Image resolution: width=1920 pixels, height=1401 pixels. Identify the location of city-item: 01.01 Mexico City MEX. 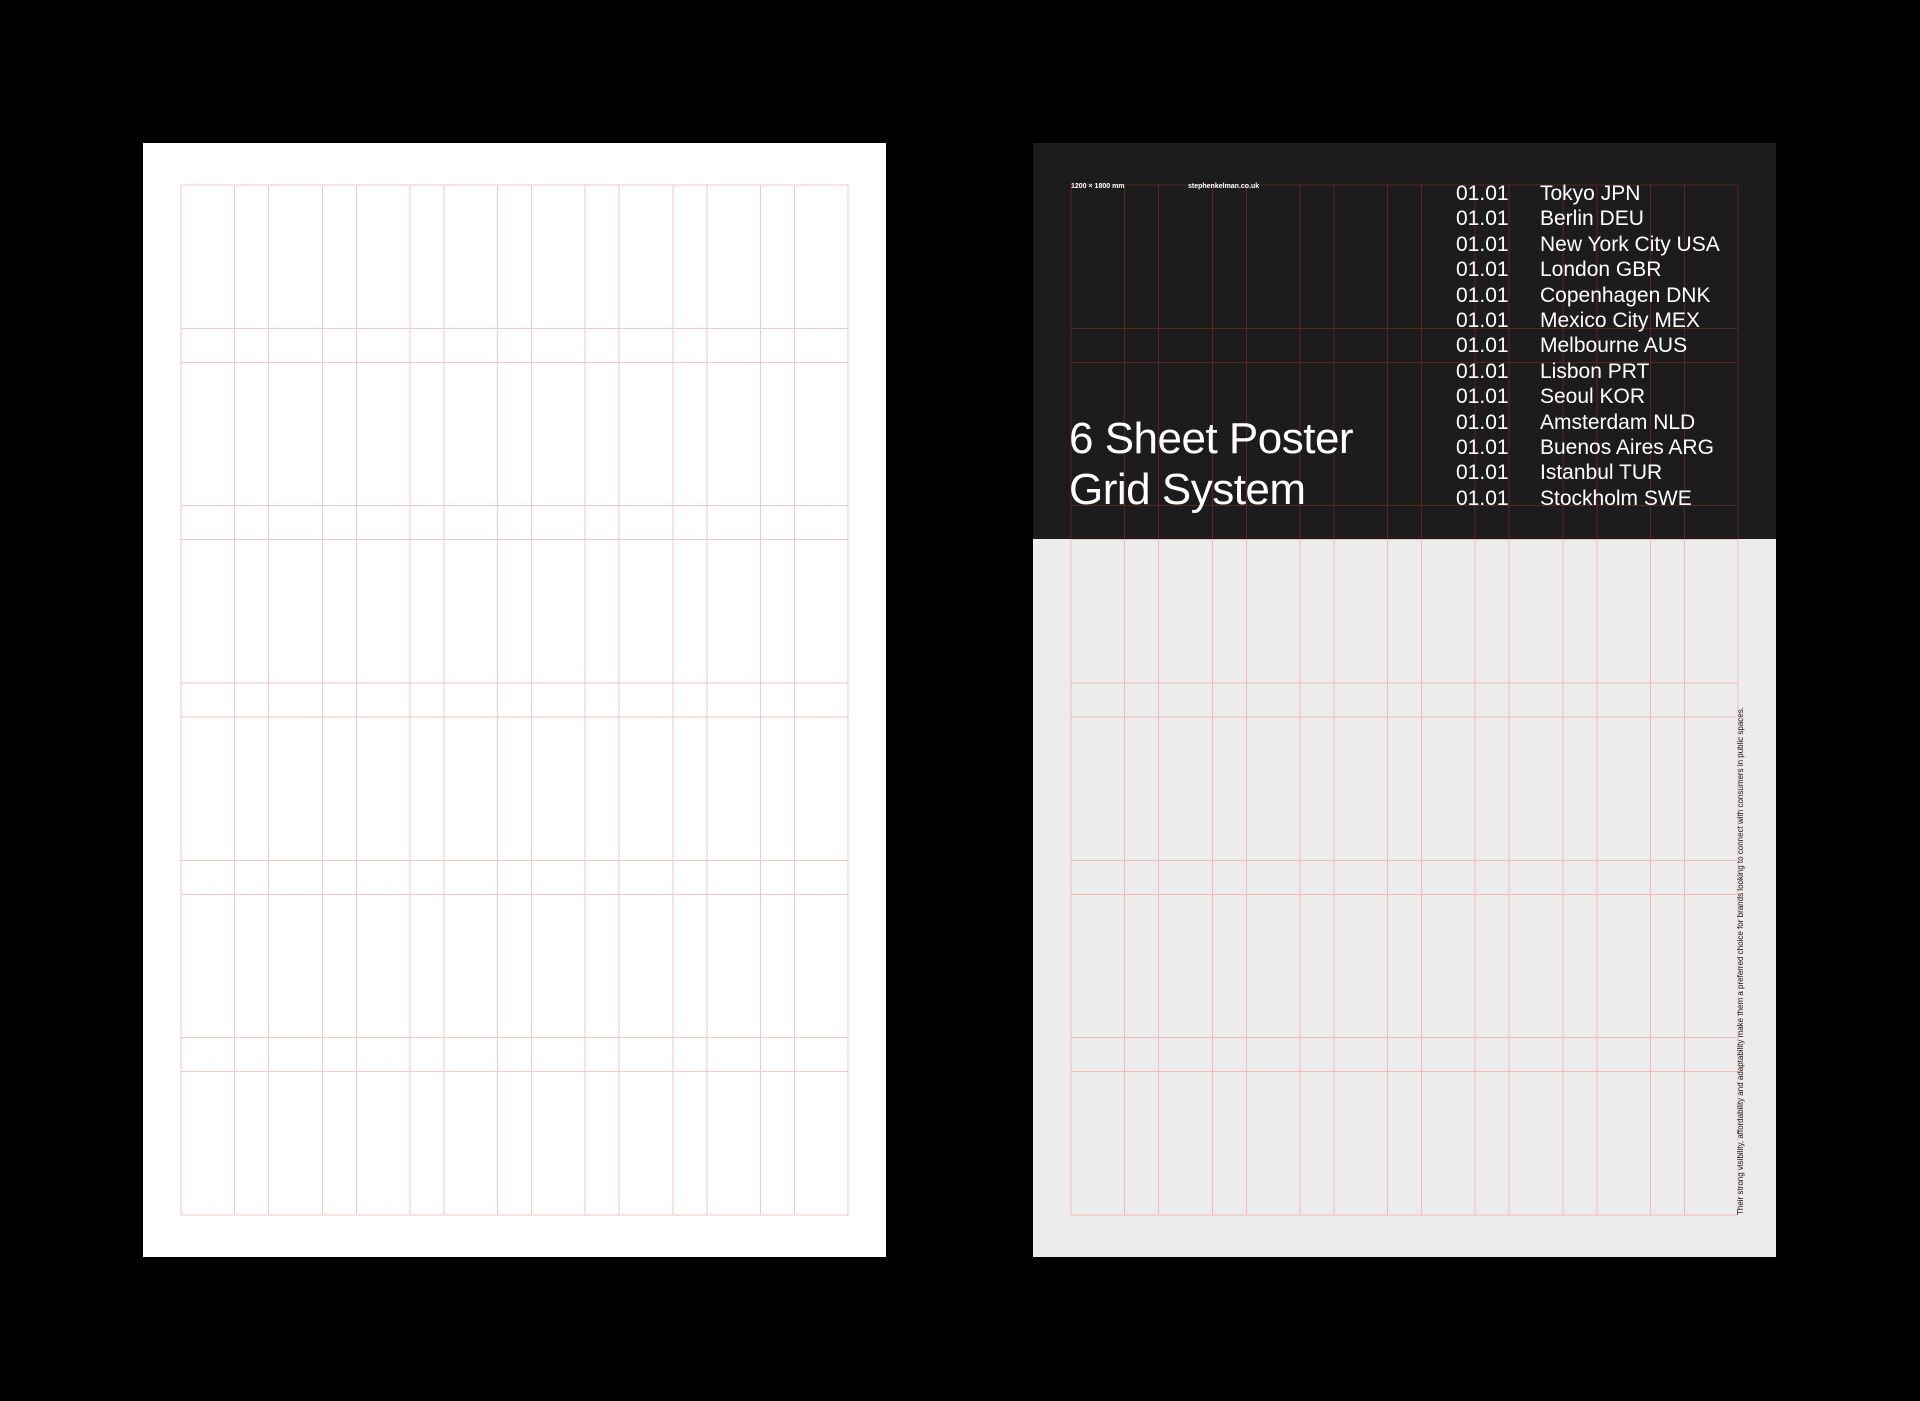
(1588, 320).